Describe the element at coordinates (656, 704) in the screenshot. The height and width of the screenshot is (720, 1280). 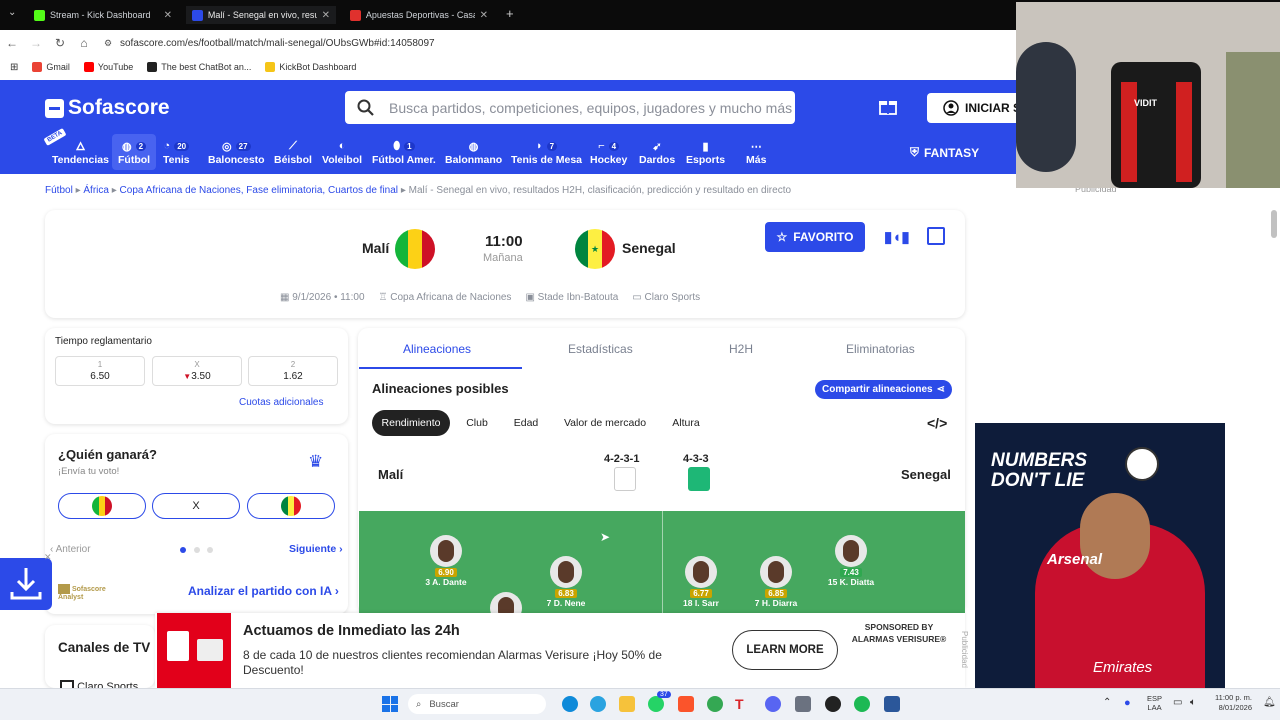
I see `whatsapp-icon` at that location.